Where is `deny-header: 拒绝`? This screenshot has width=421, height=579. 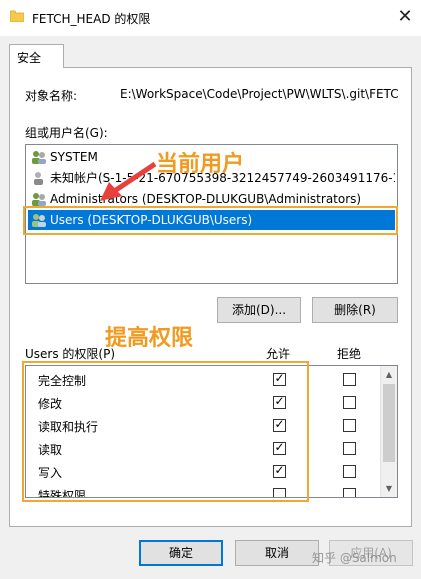
deny-header: 拒绝 is located at coordinates (349, 354).